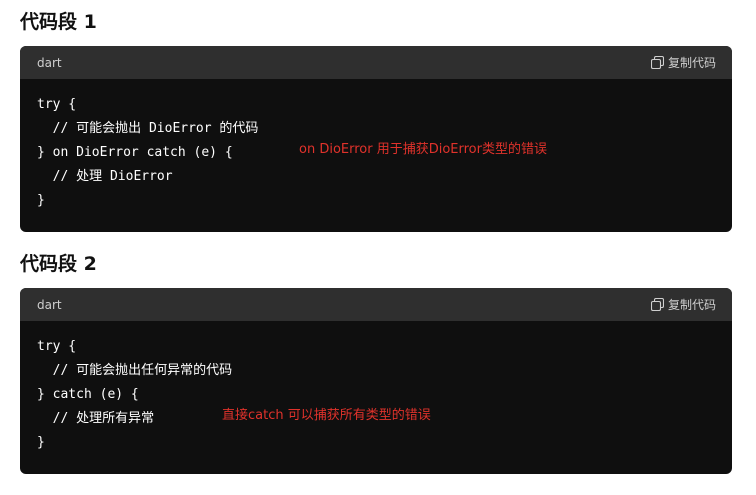 Image resolution: width=756 pixels, height=495 pixels. Describe the element at coordinates (105, 176) in the screenshot. I see `code-line: // 处理 DioError` at that location.